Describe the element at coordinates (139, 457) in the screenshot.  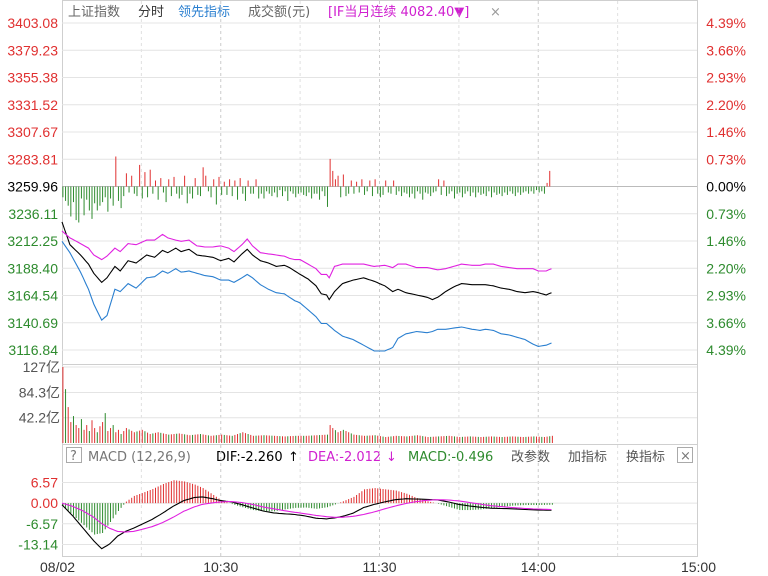
I see `macd-title: MACD (12,26,9)` at that location.